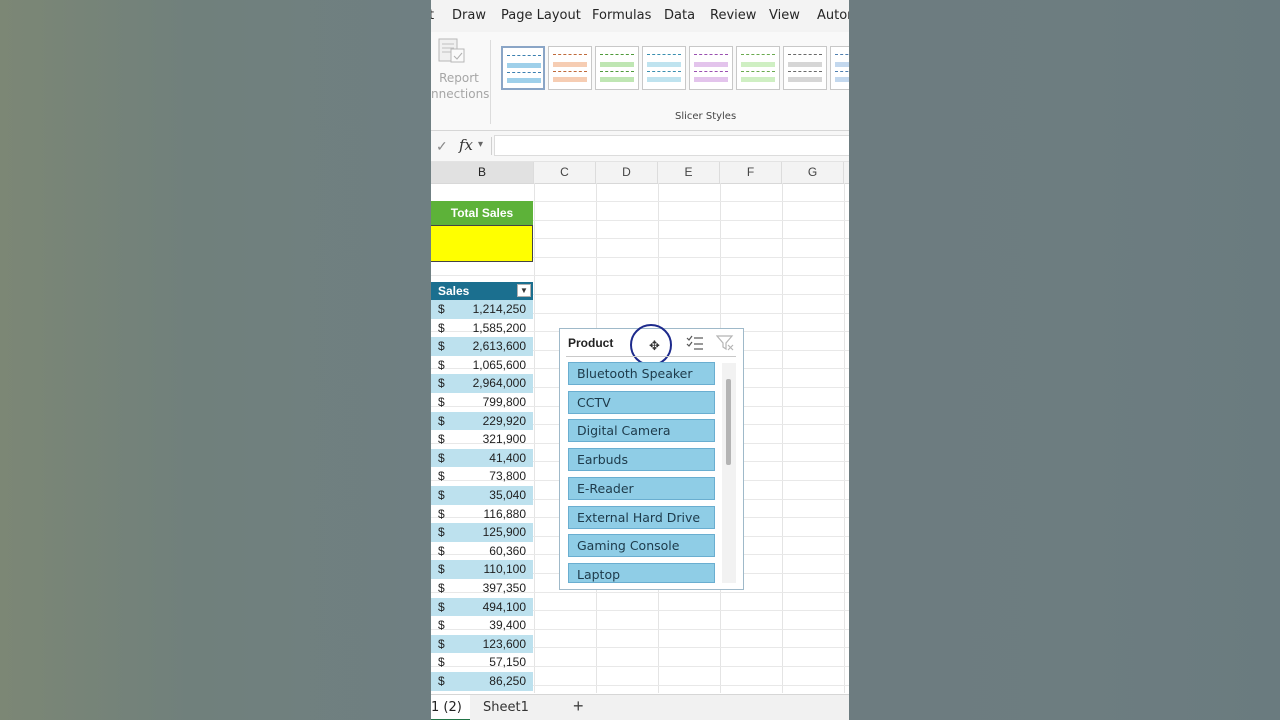 Image resolution: width=1280 pixels, height=720 pixels. What do you see at coordinates (641, 373) in the screenshot?
I see `slicer-item: Bluetooth Speaker` at bounding box center [641, 373].